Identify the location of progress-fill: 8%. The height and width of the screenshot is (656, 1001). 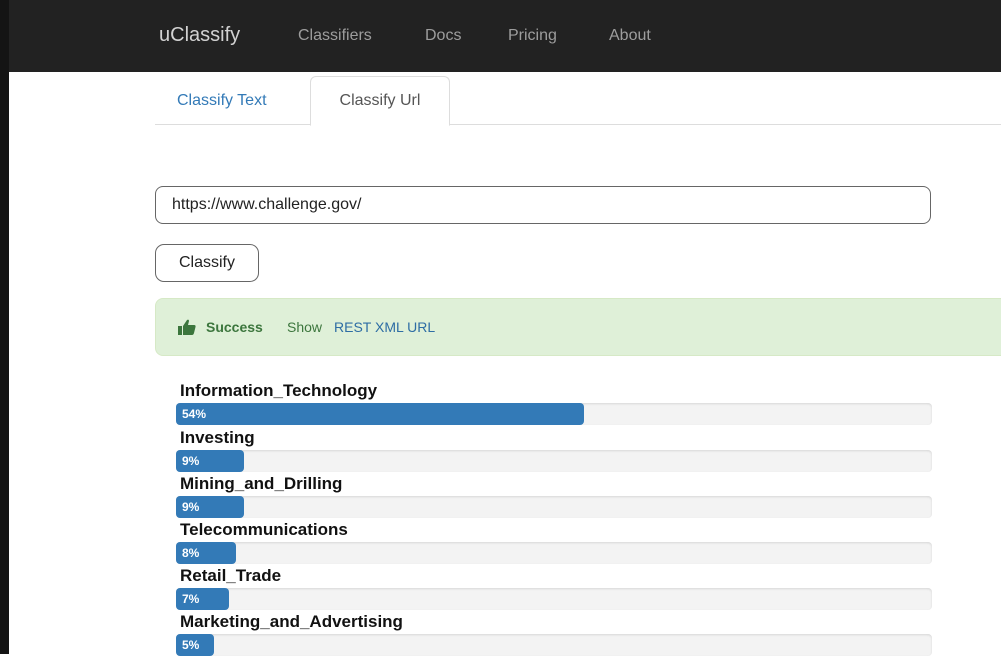
(206, 553).